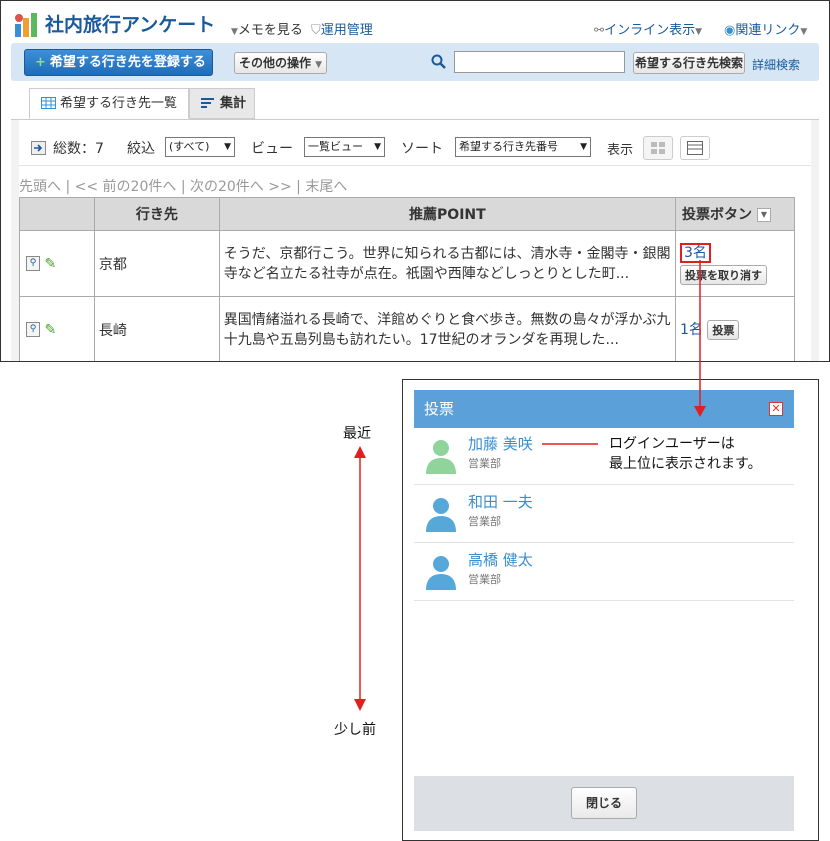 The image size is (830, 841). I want to click on annotation-recent: 最近, so click(357, 434).